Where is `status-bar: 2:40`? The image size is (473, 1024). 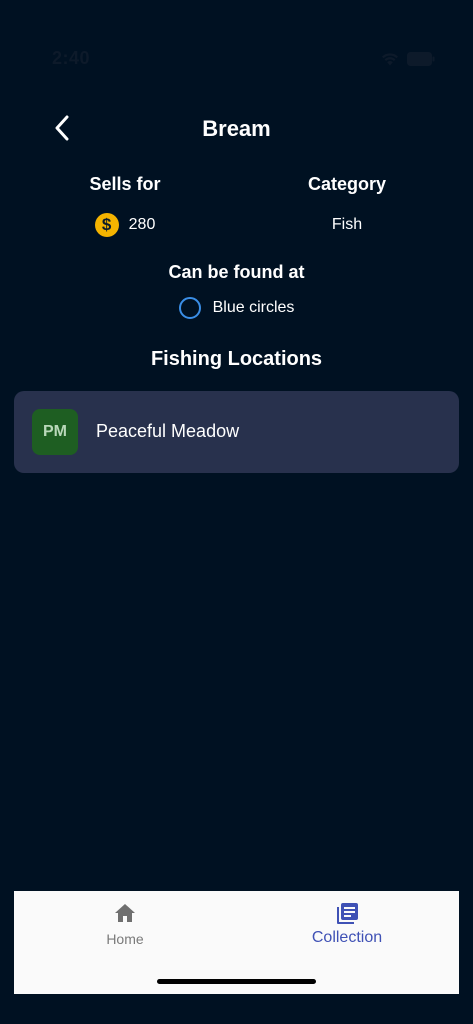 status-bar: 2:40 is located at coordinates (236, 59).